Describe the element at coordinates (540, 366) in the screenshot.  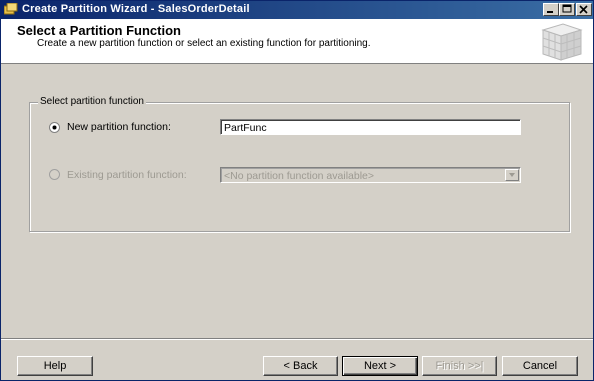
I see `cancel-button: Cancel` at that location.